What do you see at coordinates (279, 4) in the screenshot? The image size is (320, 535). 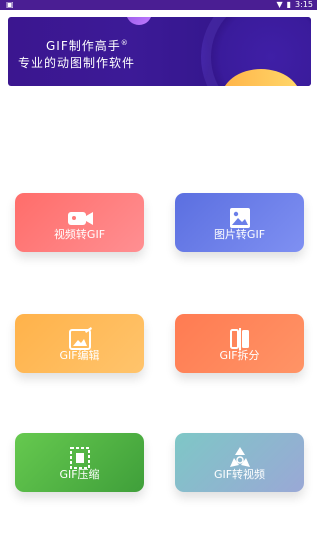 I see `wifi-icon: ▼` at bounding box center [279, 4].